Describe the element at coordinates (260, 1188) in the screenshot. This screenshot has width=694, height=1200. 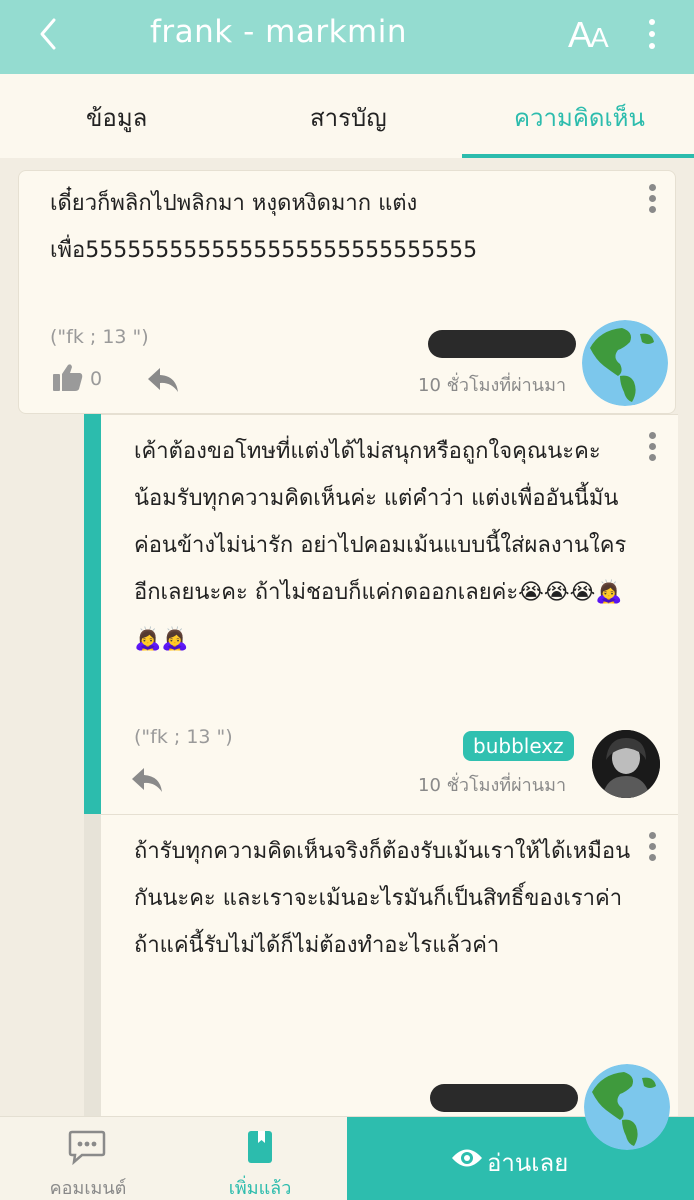
I see `saved-button-label: เพิ่มแล้ว` at that location.